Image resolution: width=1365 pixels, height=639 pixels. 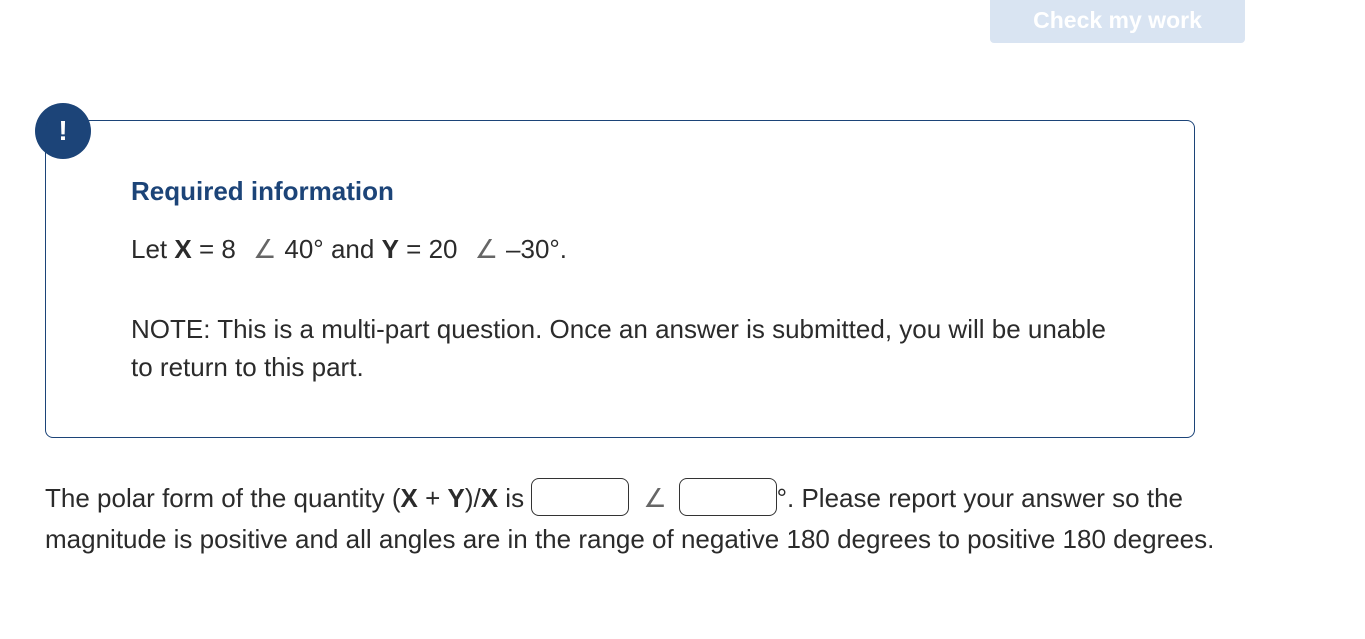 What do you see at coordinates (537, 249) in the screenshot?
I see `y-angle: –30°.` at bounding box center [537, 249].